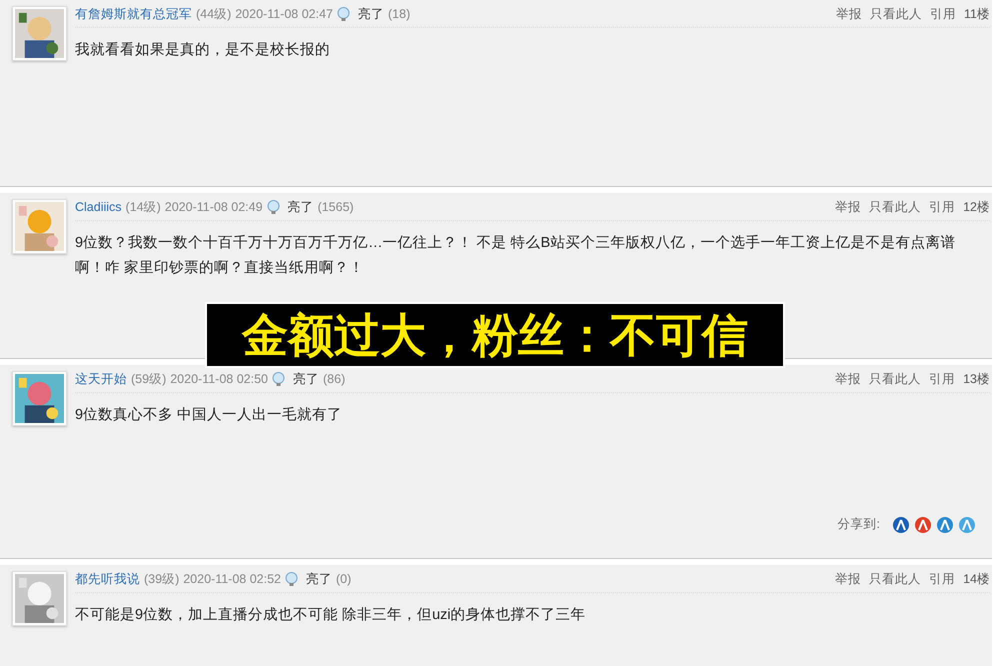  Describe the element at coordinates (209, 415) in the screenshot. I see `post-body: 9位数真心不多 中国人一人出一毛就有了` at that location.